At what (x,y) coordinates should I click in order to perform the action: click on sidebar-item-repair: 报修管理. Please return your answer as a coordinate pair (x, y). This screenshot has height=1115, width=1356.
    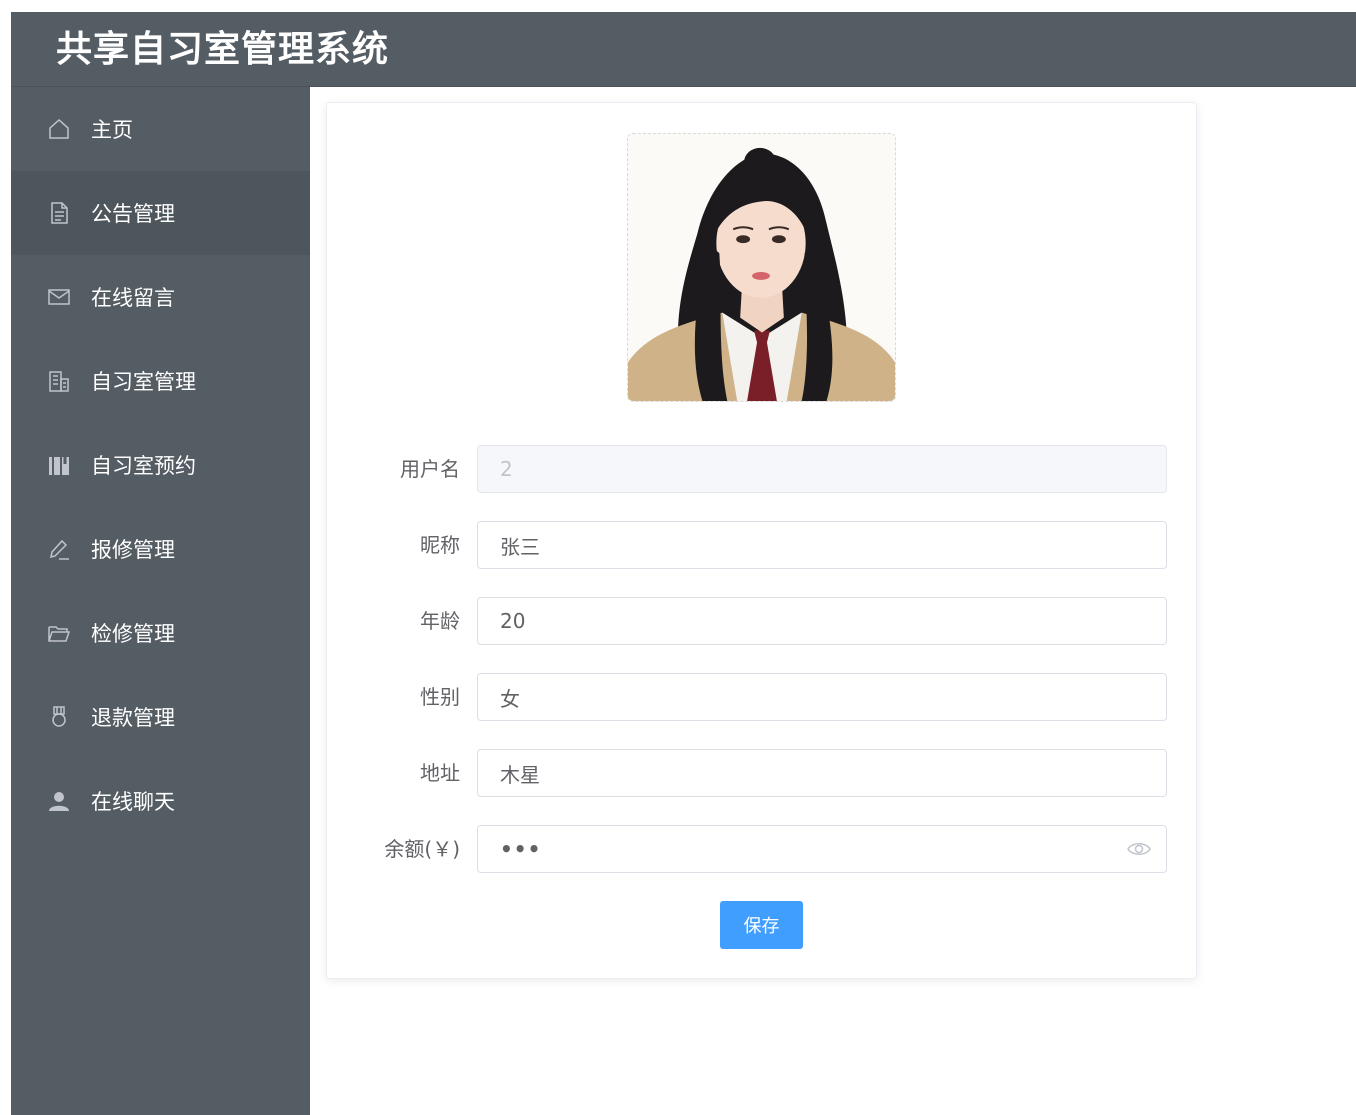
    Looking at the image, I should click on (160, 549).